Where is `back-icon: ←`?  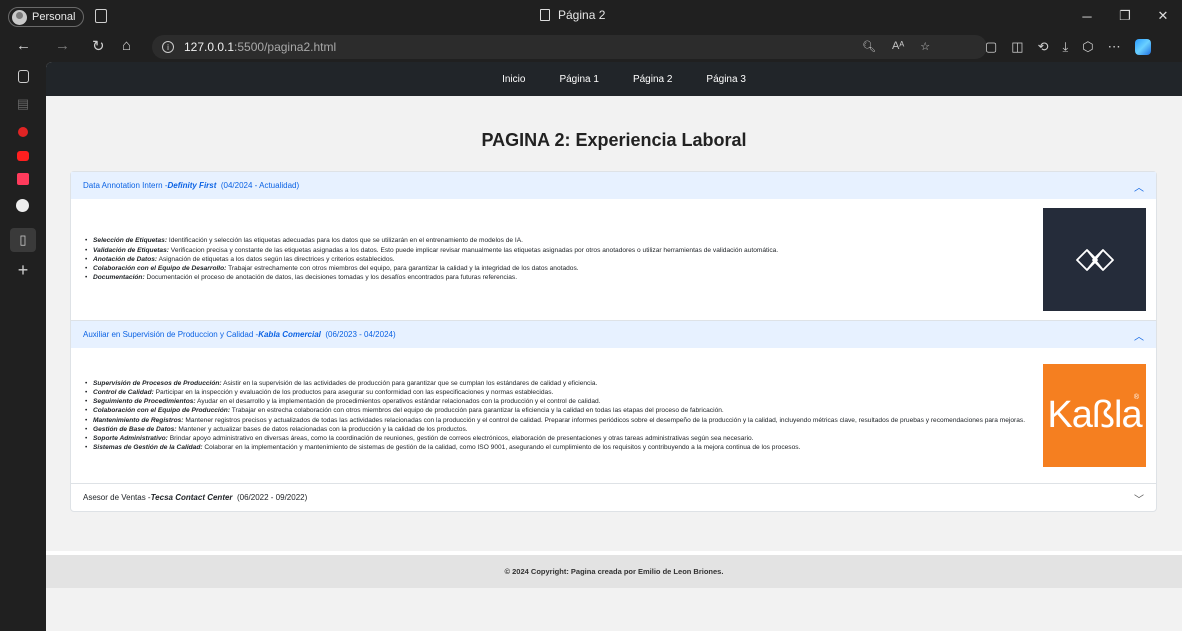 back-icon: ← is located at coordinates (23, 45).